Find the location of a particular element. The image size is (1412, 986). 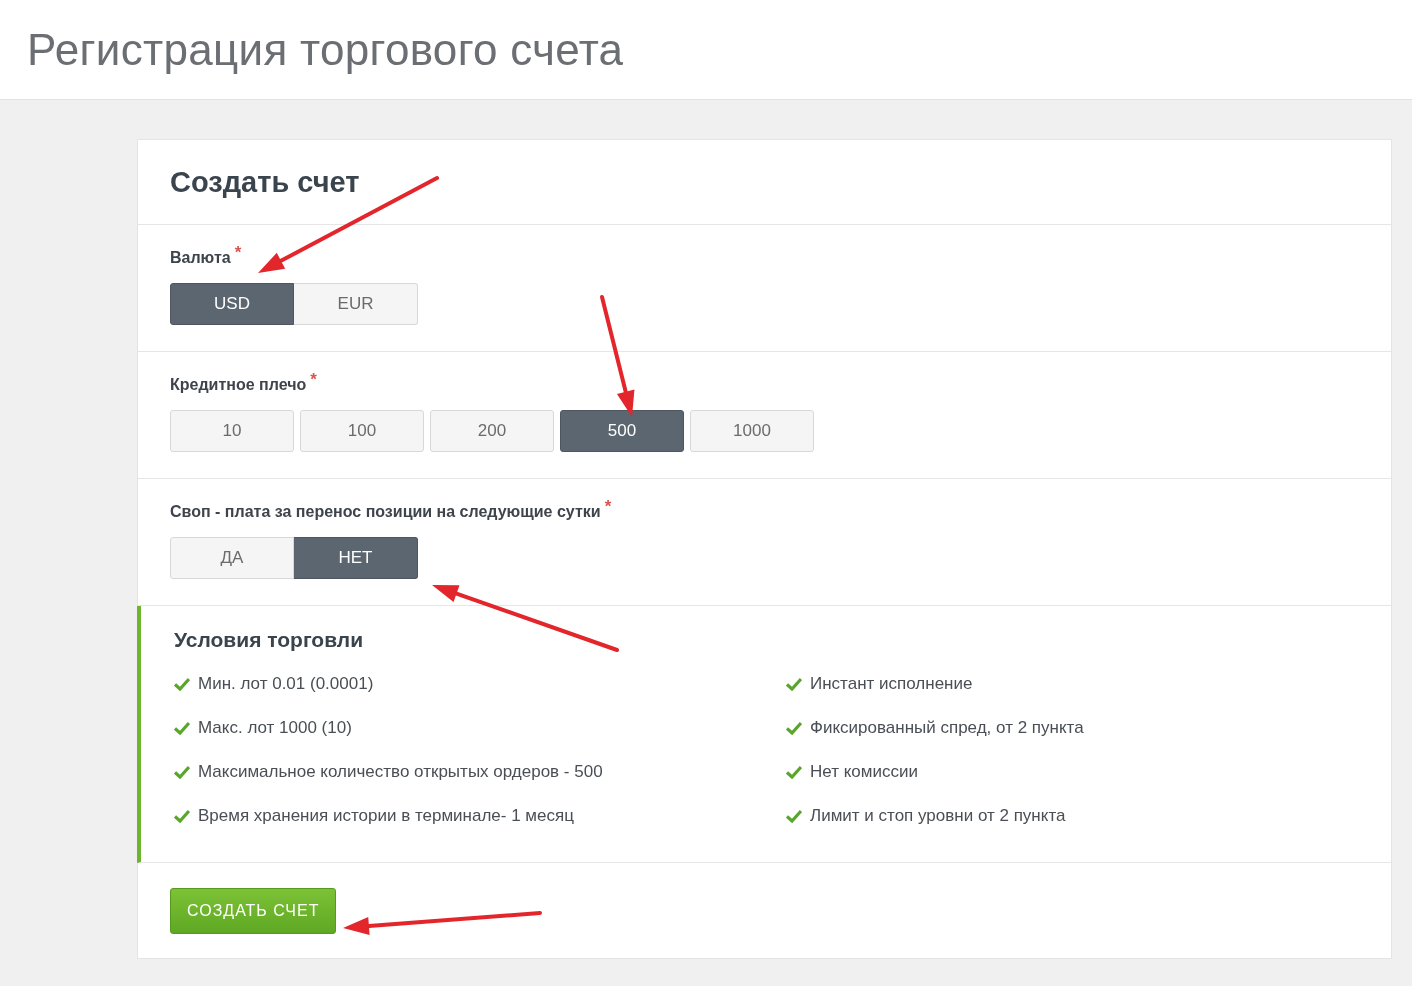

option-button: 10 is located at coordinates (232, 431).